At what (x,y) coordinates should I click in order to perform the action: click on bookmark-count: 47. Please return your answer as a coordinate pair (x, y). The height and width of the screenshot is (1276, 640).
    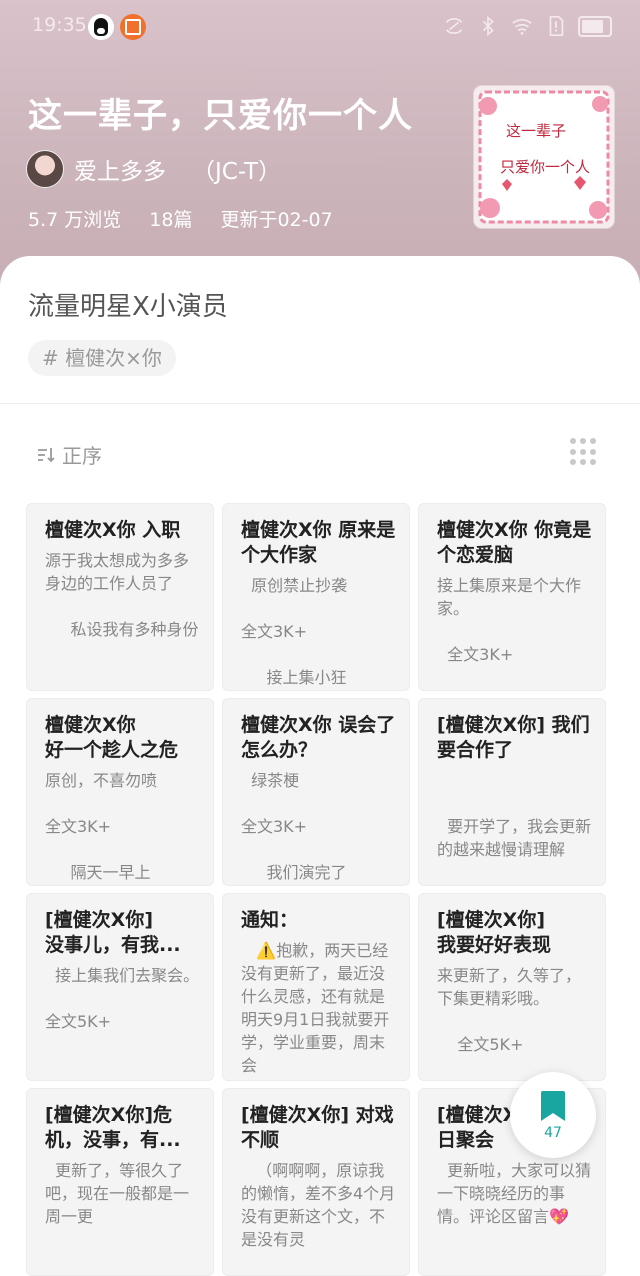
    Looking at the image, I should click on (553, 1133).